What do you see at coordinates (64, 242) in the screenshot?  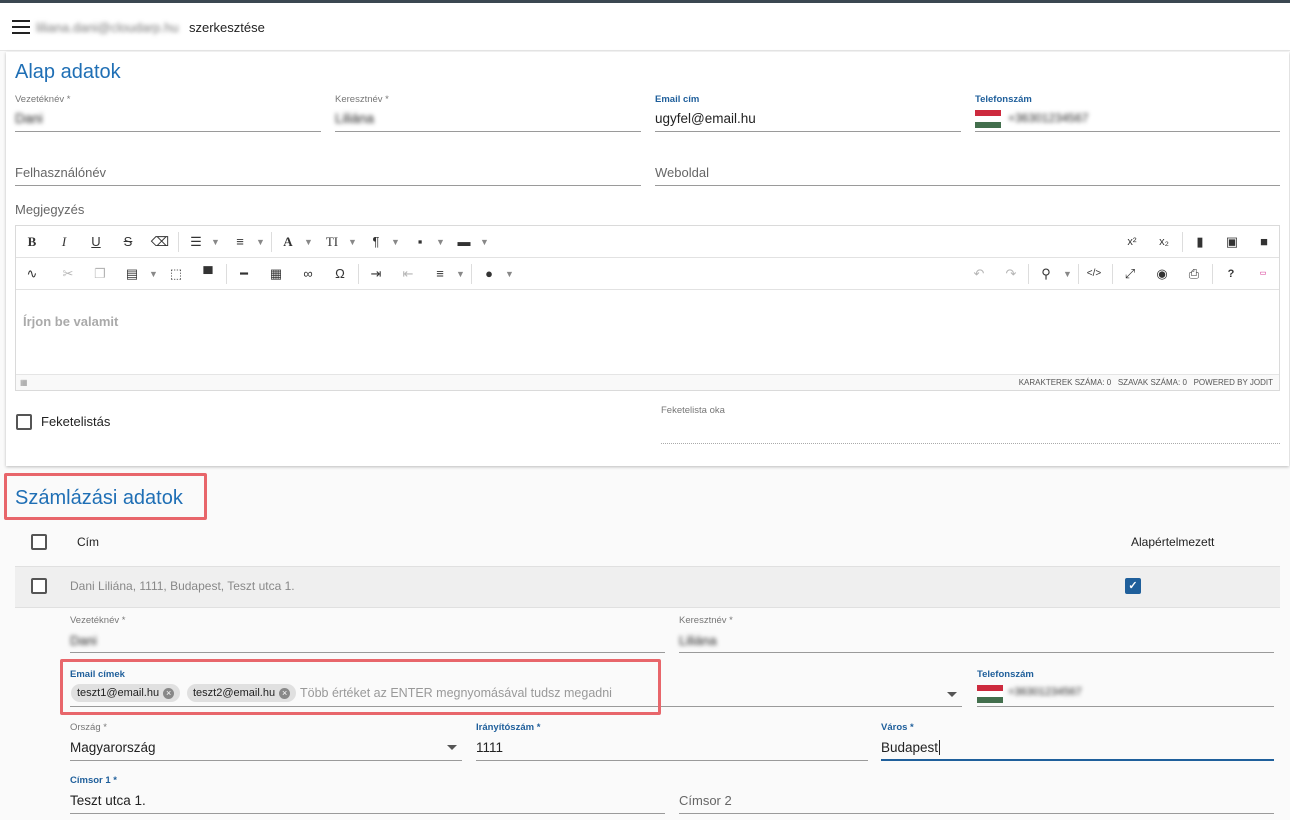 I see `italic-icon: I` at bounding box center [64, 242].